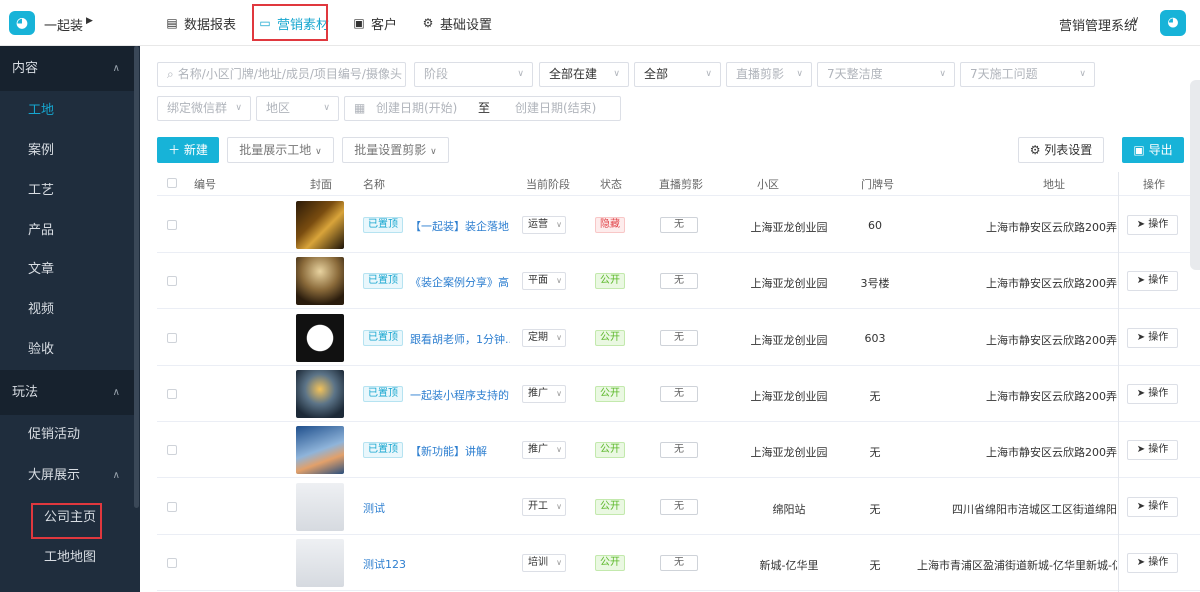 This screenshot has width=1200, height=592. I want to click on all-select: 全部 ∨, so click(677, 74).